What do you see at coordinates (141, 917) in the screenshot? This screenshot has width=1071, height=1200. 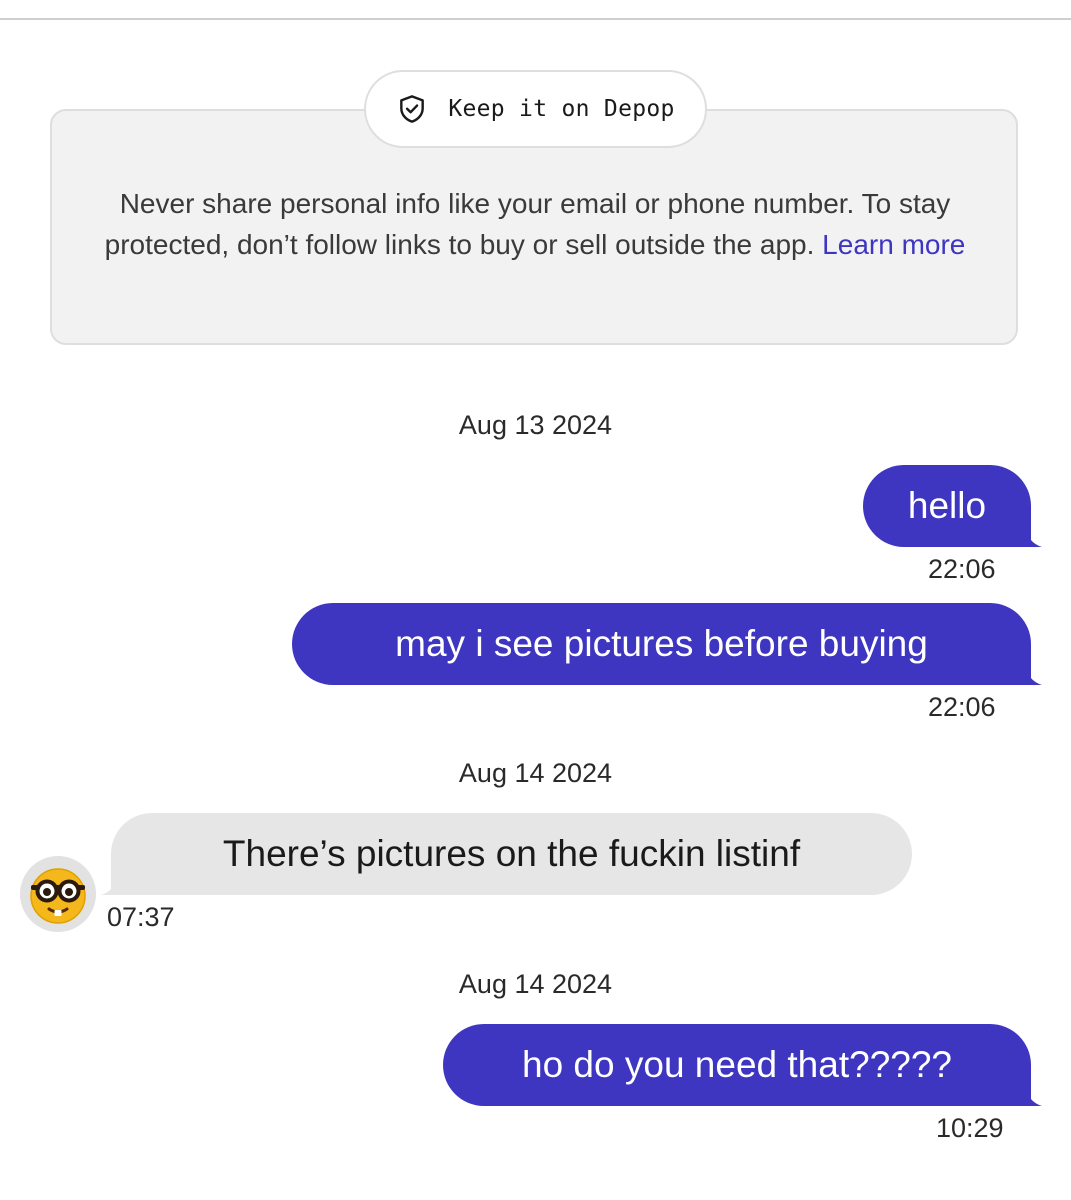 I see `message-timestamp: 07:37` at bounding box center [141, 917].